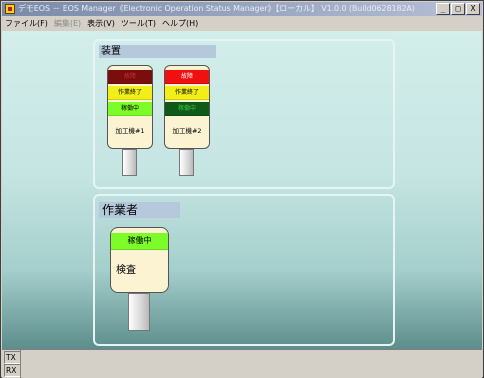 The image size is (484, 378). What do you see at coordinates (443, 9) in the screenshot?
I see `minimize-button: _` at bounding box center [443, 9].